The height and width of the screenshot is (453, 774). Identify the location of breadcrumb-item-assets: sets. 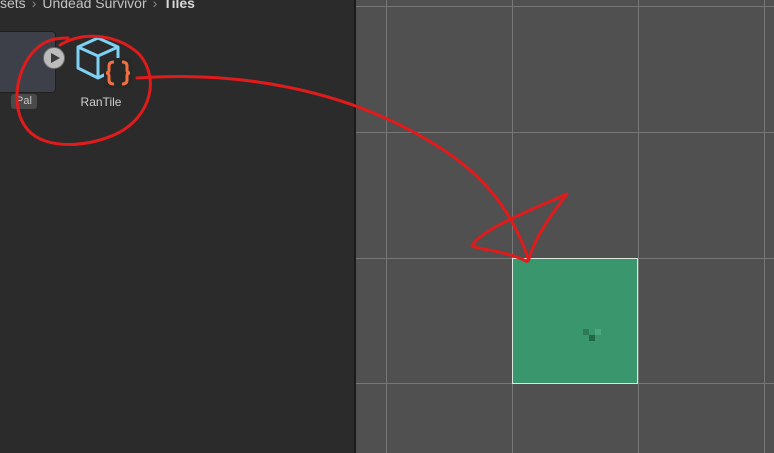
(13, 6).